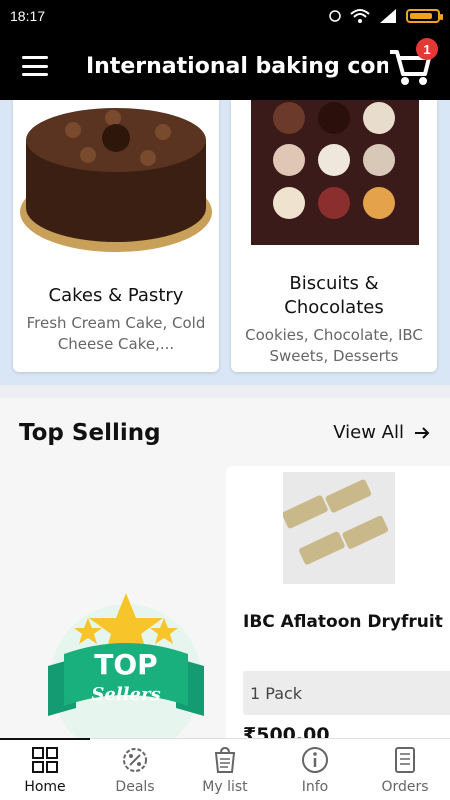 This screenshot has height=800, width=450. I want to click on section-divider, so click(225, 391).